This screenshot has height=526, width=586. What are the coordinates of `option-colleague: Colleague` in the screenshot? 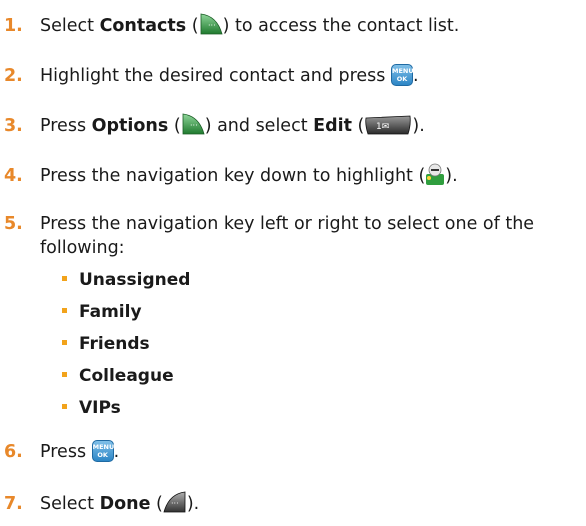 It's located at (118, 376).